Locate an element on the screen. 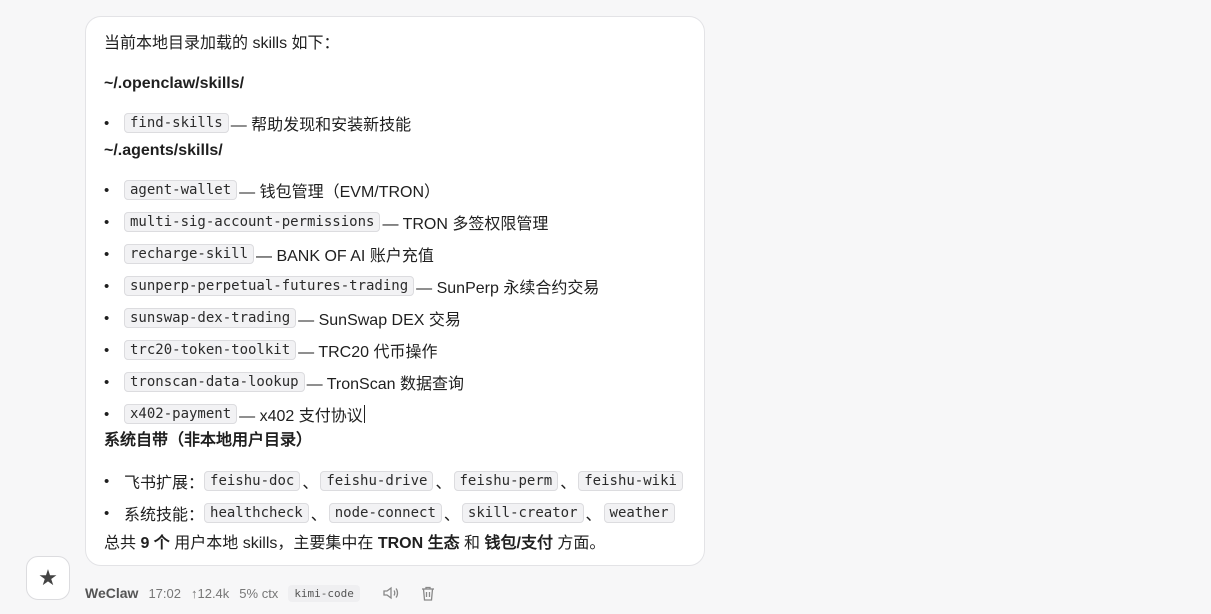 Image resolution: width=1211 pixels, height=614 pixels. skill-code: agent-wallet is located at coordinates (181, 190).